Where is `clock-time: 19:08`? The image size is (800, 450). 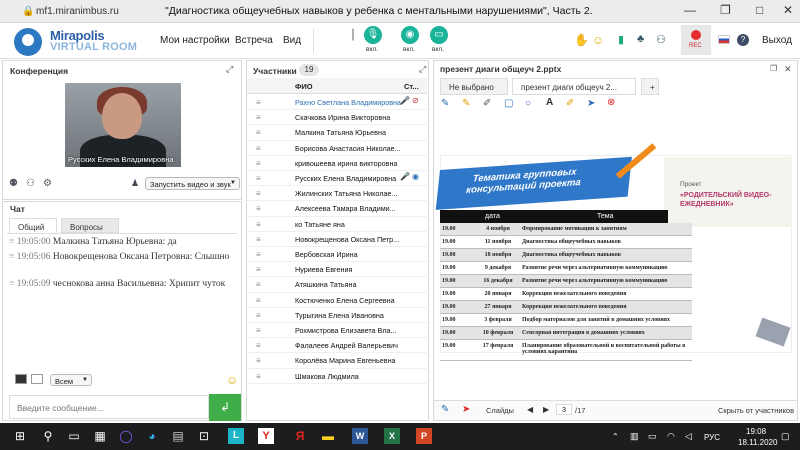 clock-time: 19:08 is located at coordinates (756, 431).